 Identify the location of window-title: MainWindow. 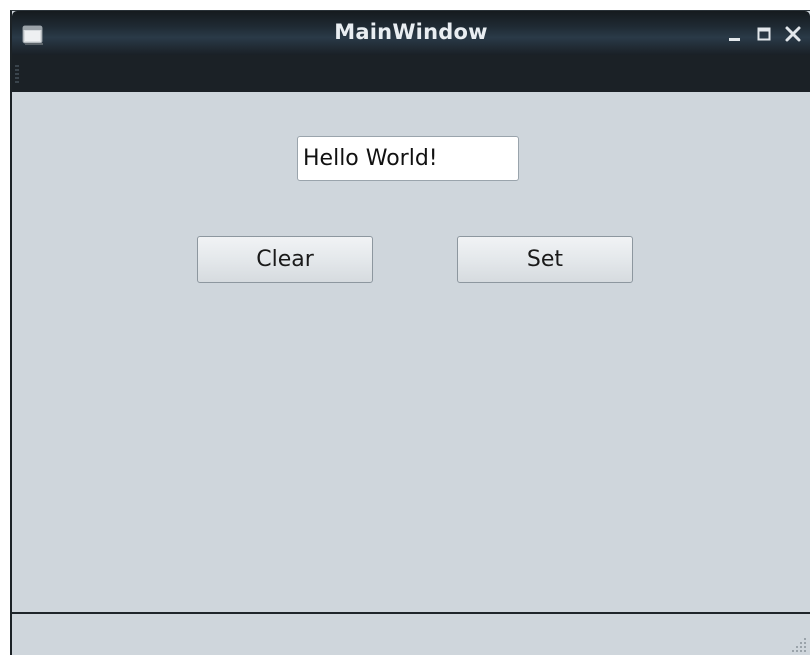
(411, 32).